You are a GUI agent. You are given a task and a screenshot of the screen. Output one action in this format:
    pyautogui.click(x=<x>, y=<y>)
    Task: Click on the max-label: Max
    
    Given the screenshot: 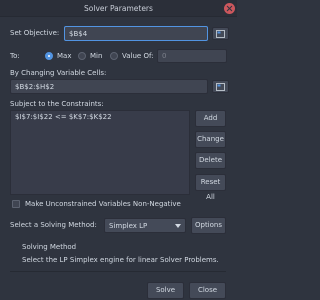 What is the action you would take?
    pyautogui.click(x=64, y=56)
    